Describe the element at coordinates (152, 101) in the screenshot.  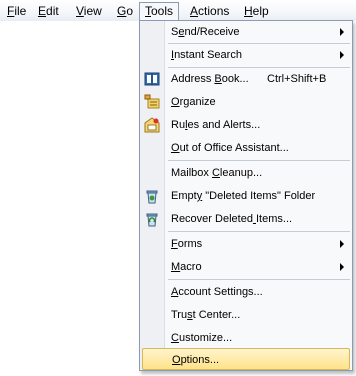
I see `organize-icon` at that location.